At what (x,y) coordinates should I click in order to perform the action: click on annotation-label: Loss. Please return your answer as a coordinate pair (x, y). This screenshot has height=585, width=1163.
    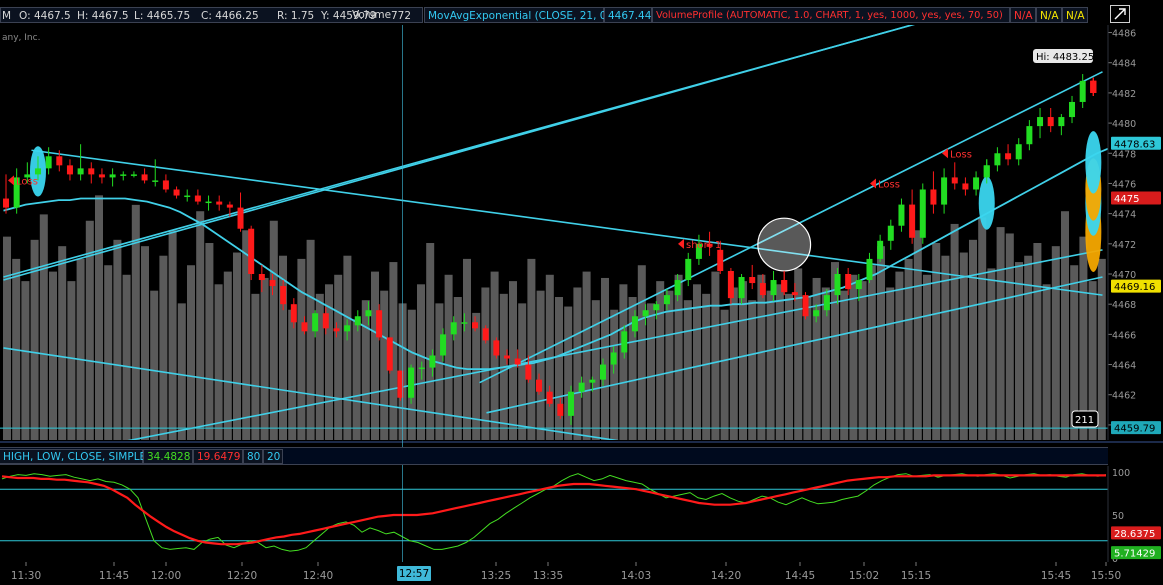
    Looking at the image, I should click on (961, 154).